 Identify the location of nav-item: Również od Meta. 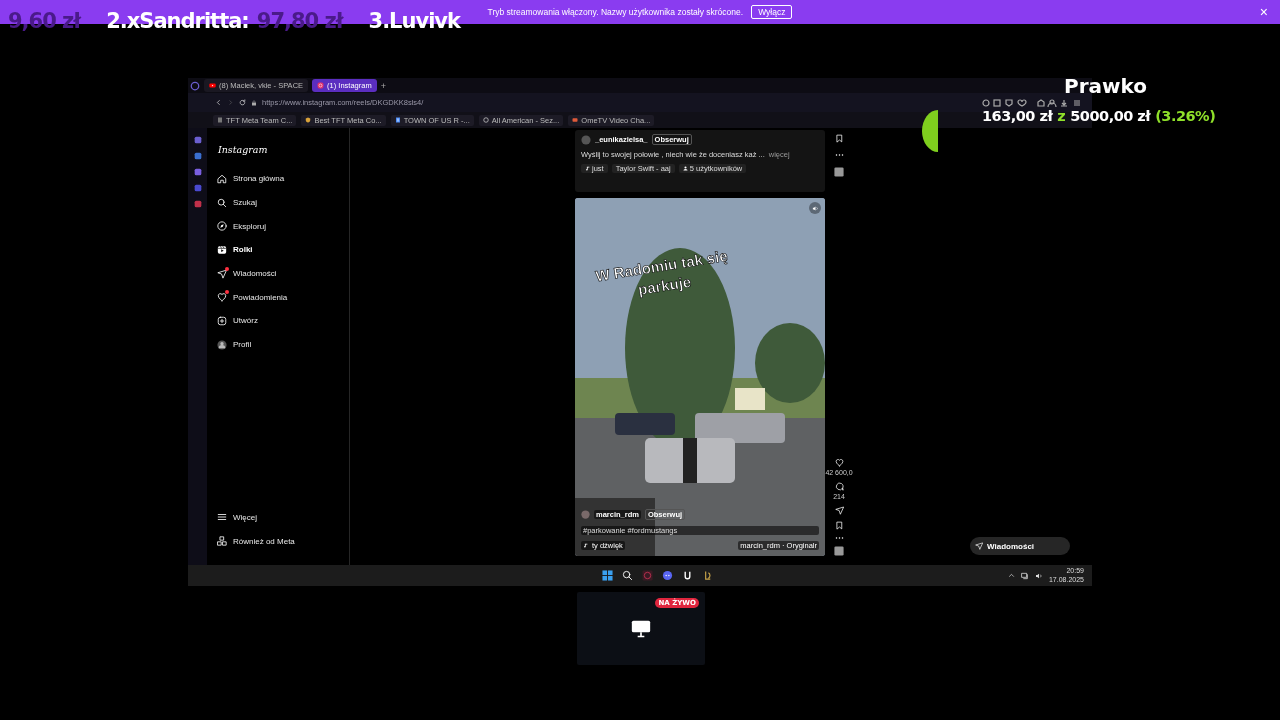
(283, 541).